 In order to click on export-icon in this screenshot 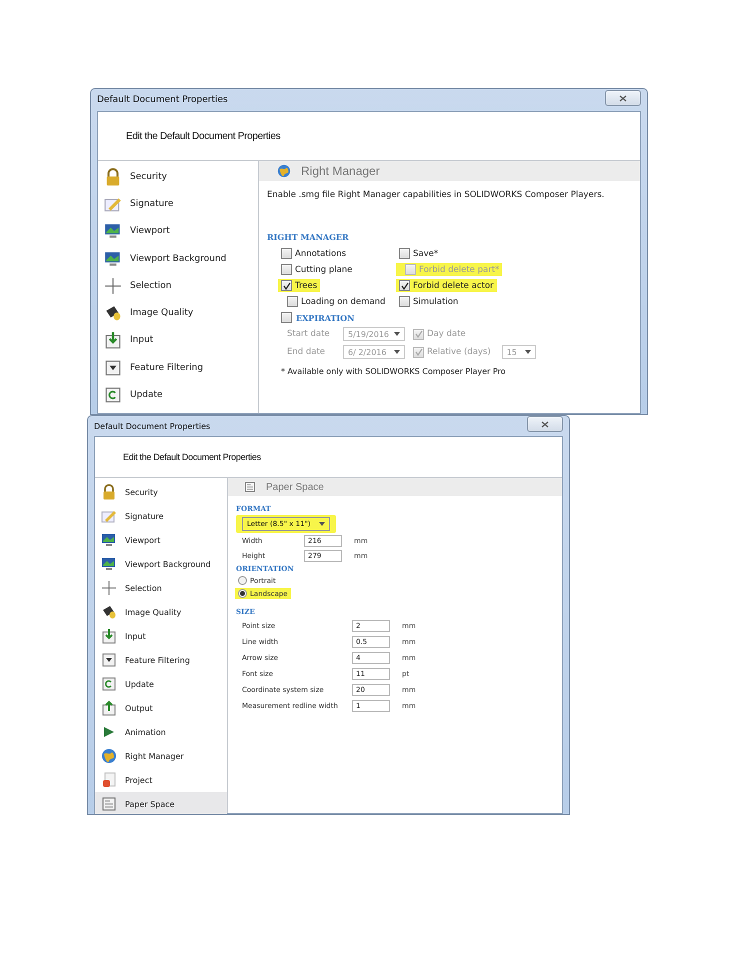, I will do `click(109, 708)`.